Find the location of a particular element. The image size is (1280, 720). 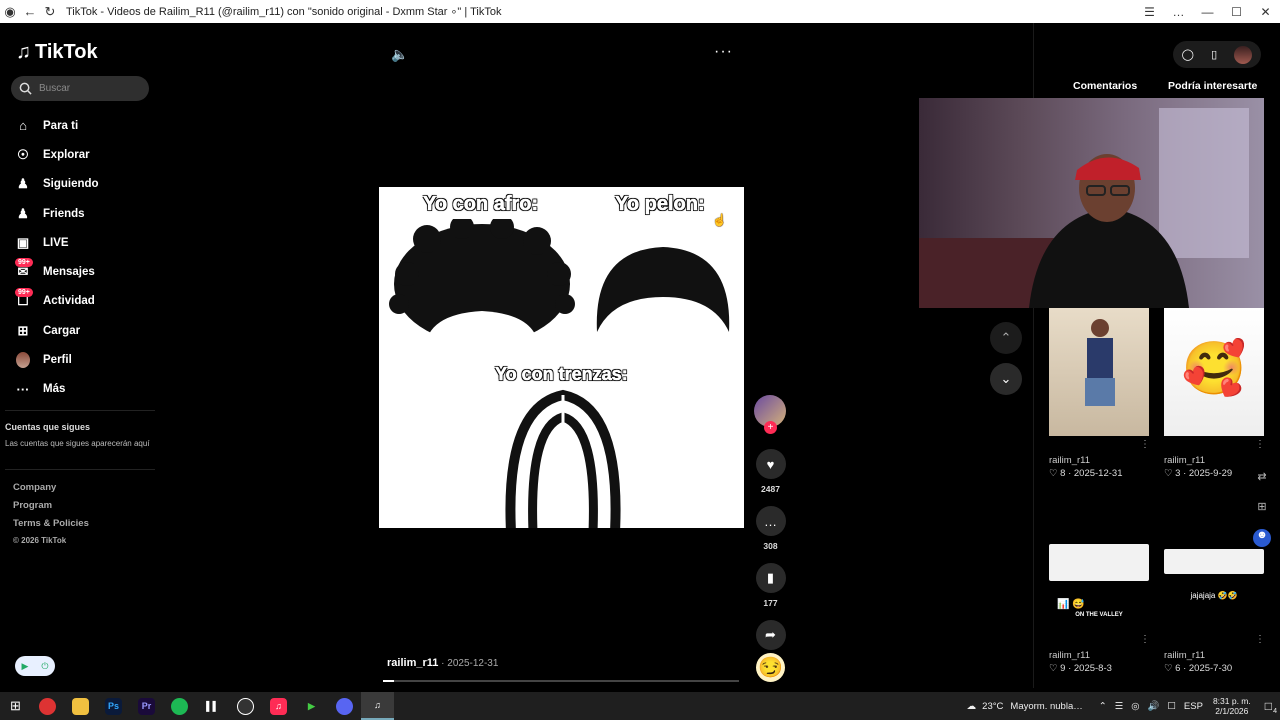

premiere-icon: Pr is located at coordinates (146, 706).